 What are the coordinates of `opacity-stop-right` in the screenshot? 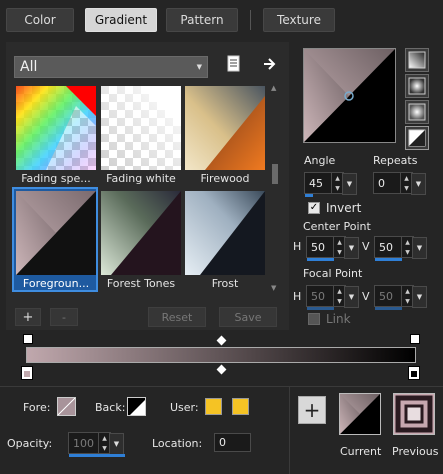 It's located at (415, 339).